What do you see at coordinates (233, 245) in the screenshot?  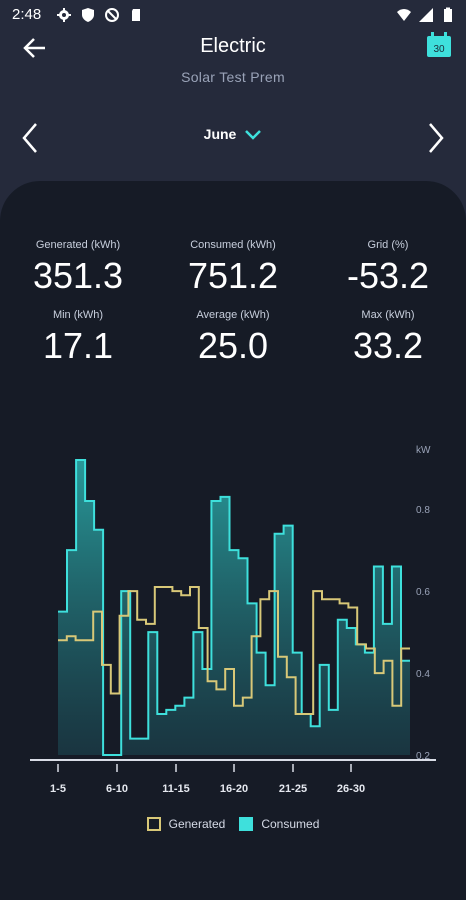 I see `stat-label: Consumed (kWh)` at bounding box center [233, 245].